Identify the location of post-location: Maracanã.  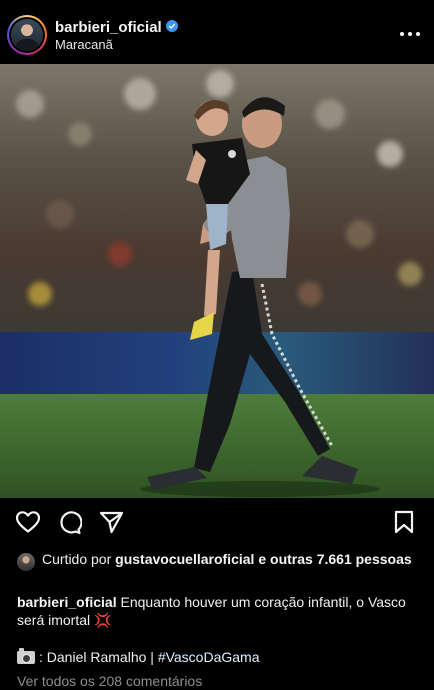
(84, 44).